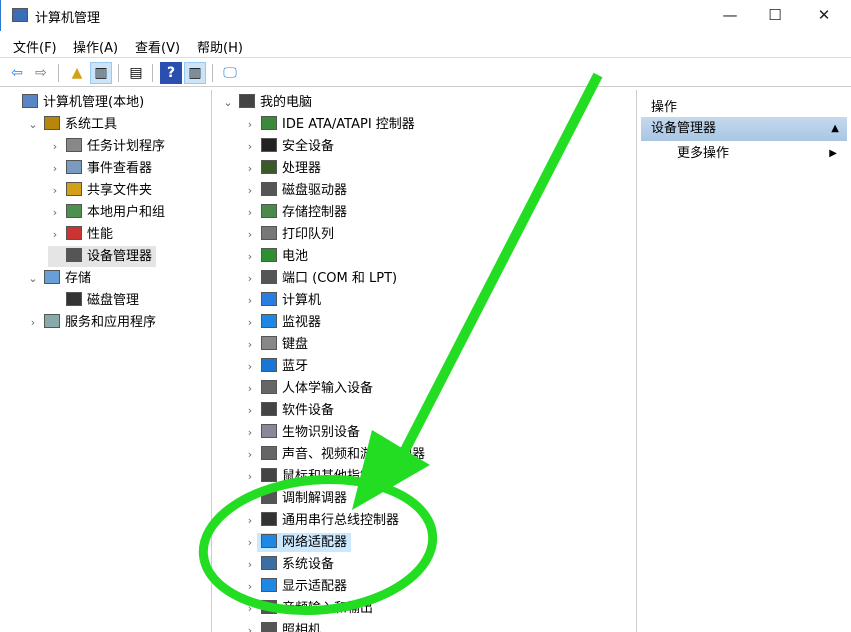  Describe the element at coordinates (17, 73) in the screenshot. I see `back-icon: ⇦` at that location.